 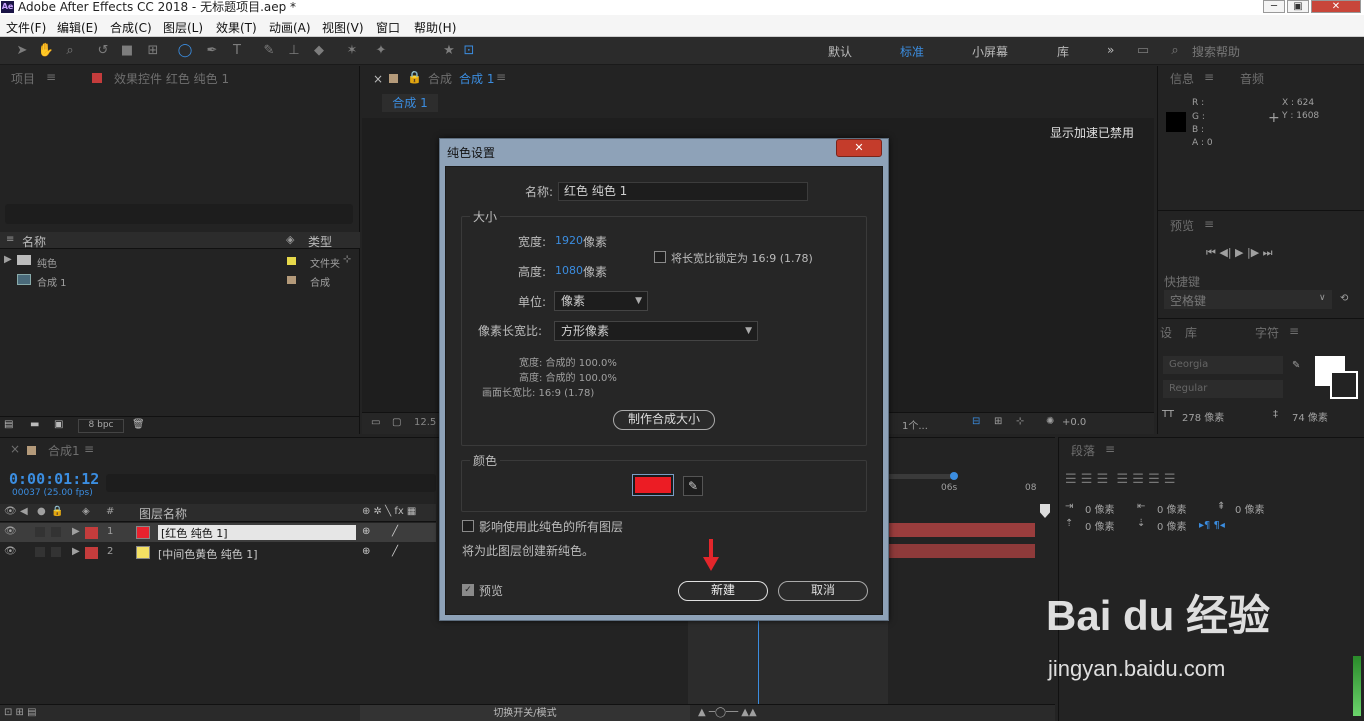 I want to click on menu-window: 窗口, so click(x=388, y=27).